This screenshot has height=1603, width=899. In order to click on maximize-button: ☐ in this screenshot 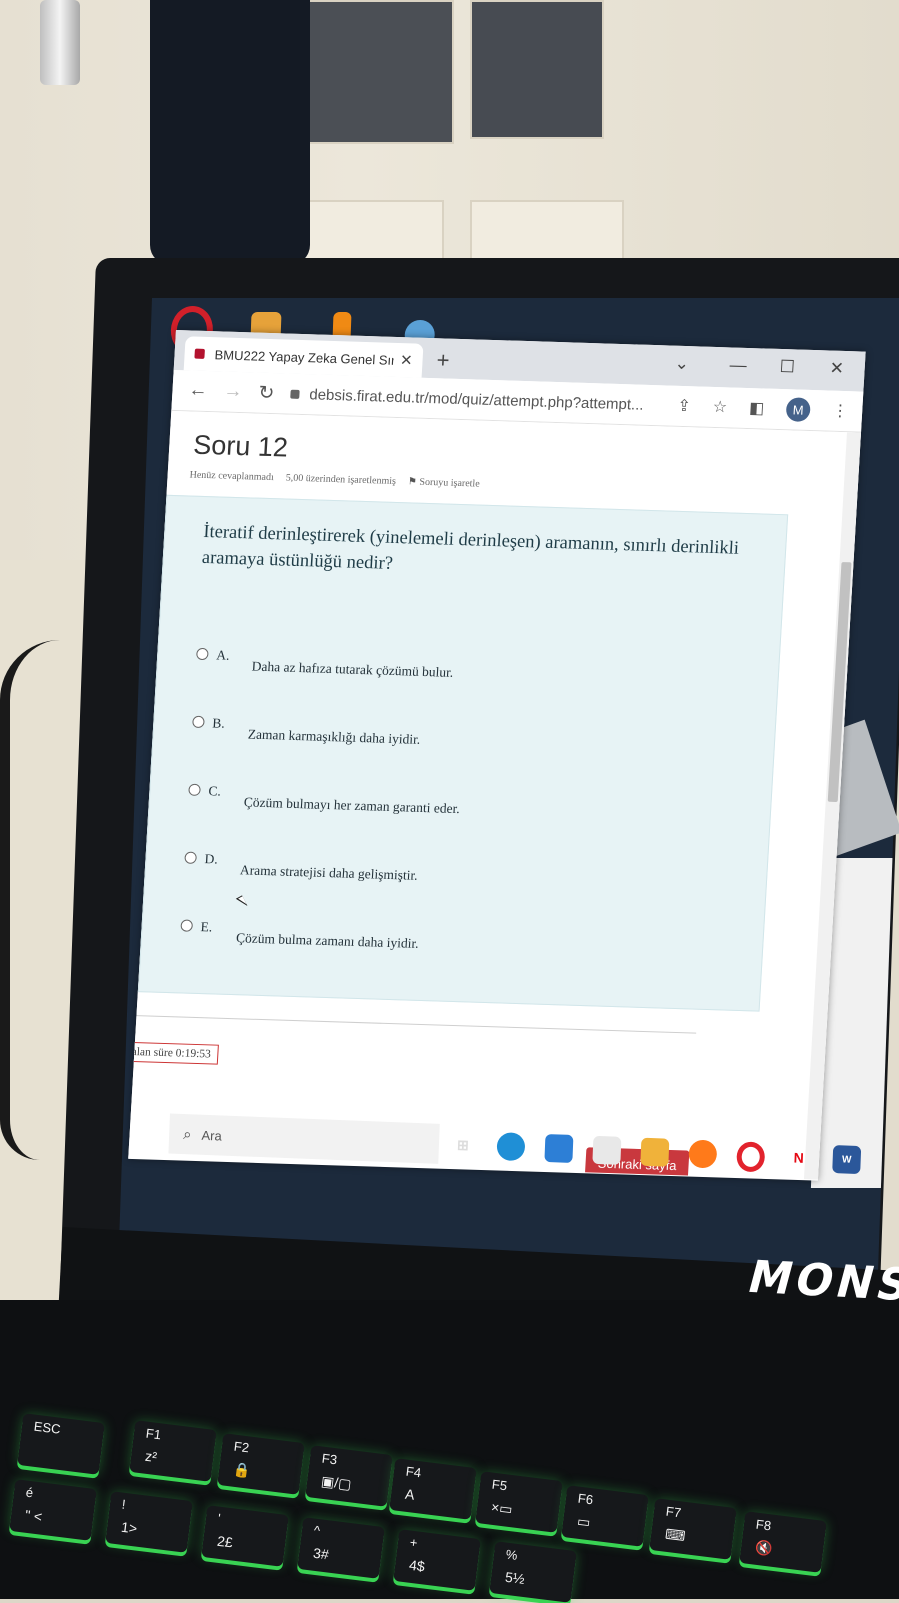, I will do `click(787, 367)`.